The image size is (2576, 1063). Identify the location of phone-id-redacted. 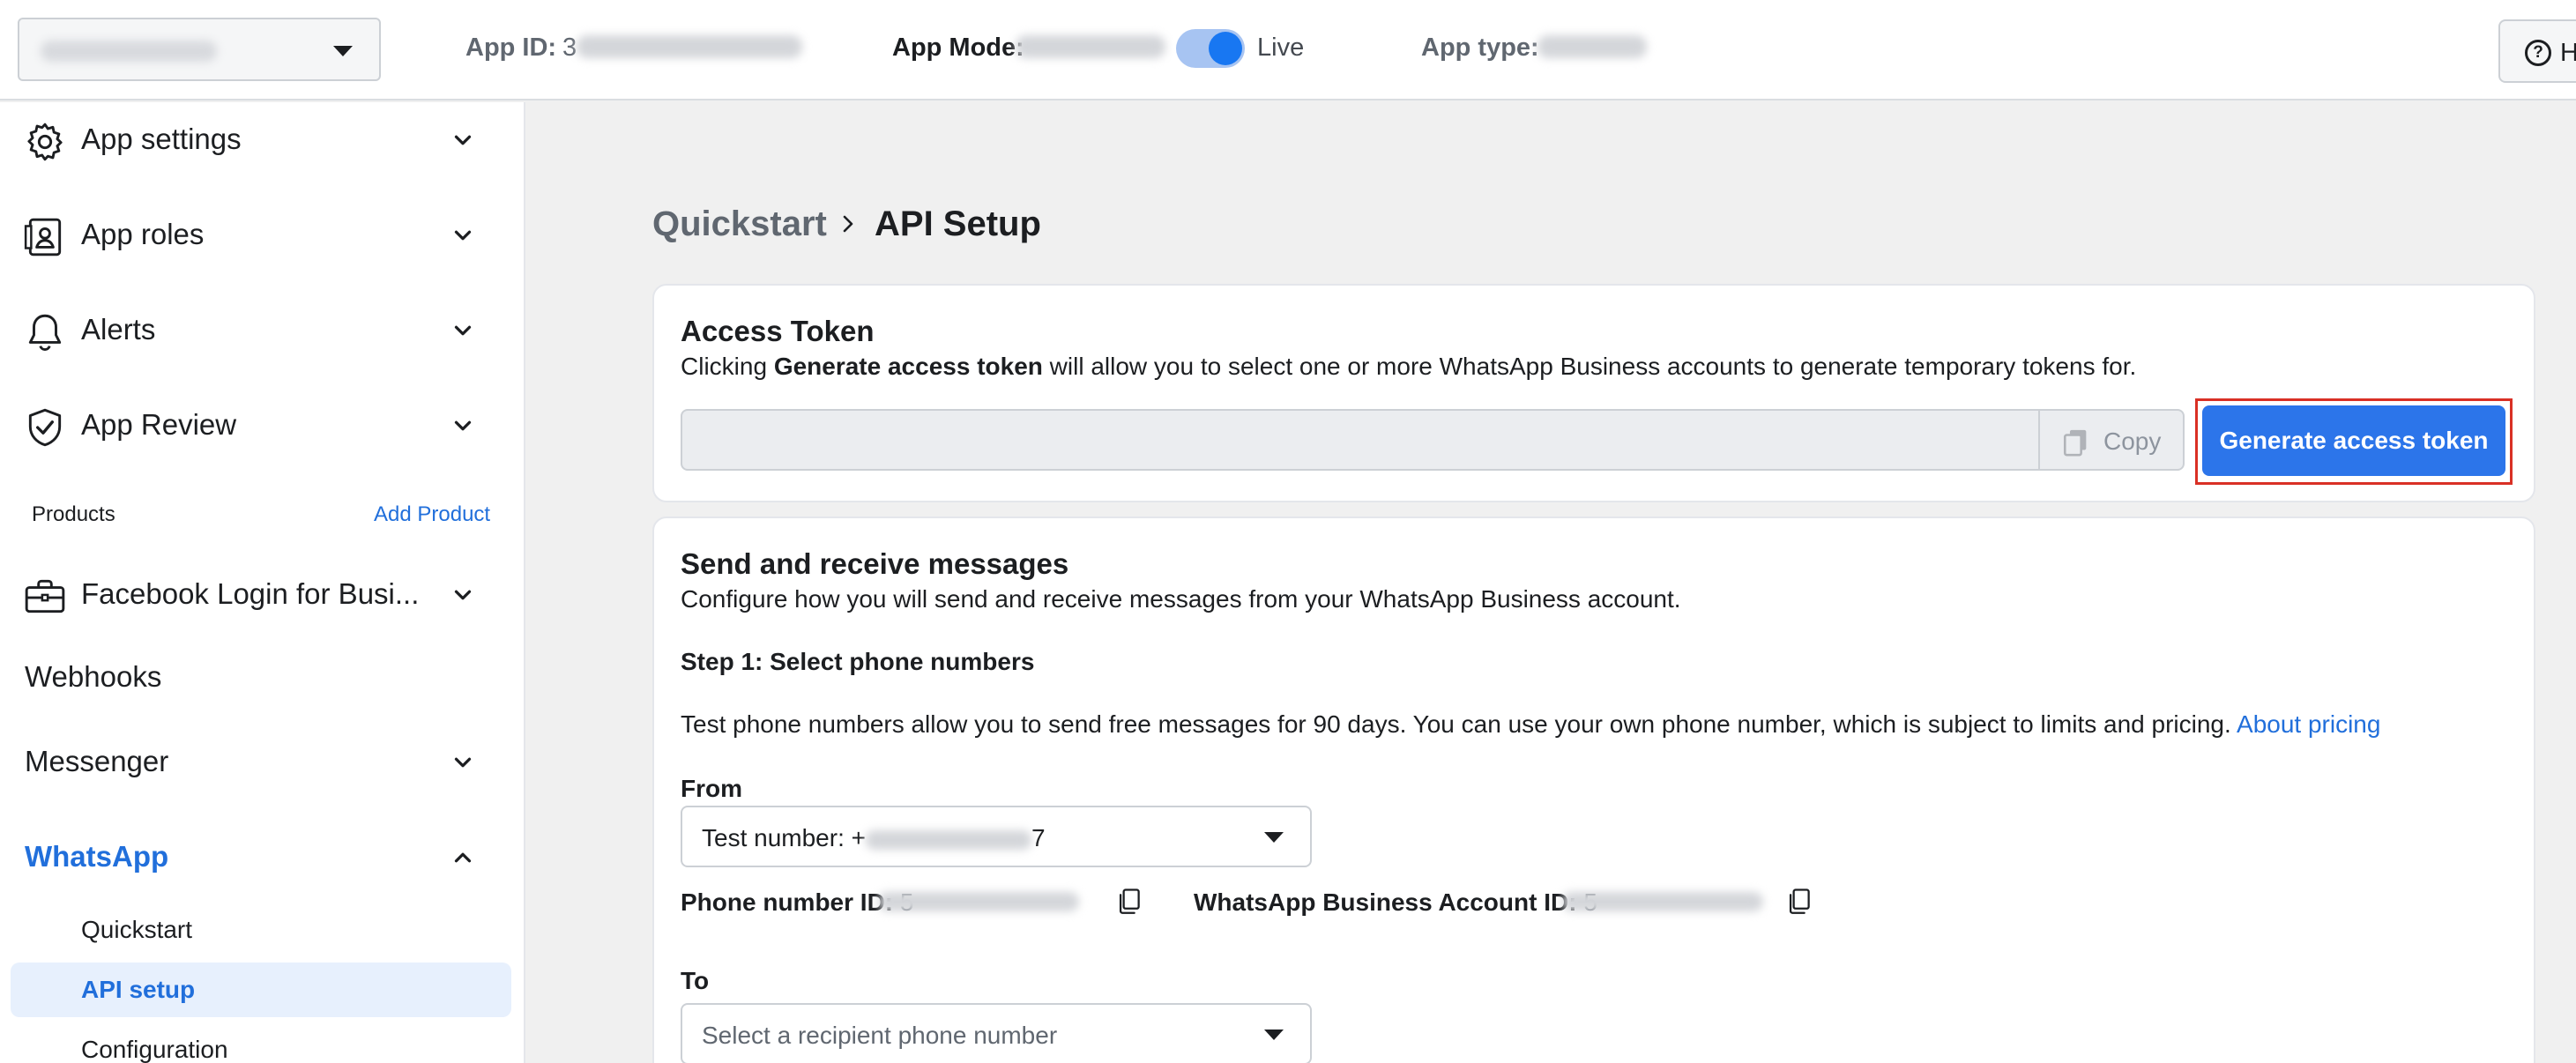
(979, 901).